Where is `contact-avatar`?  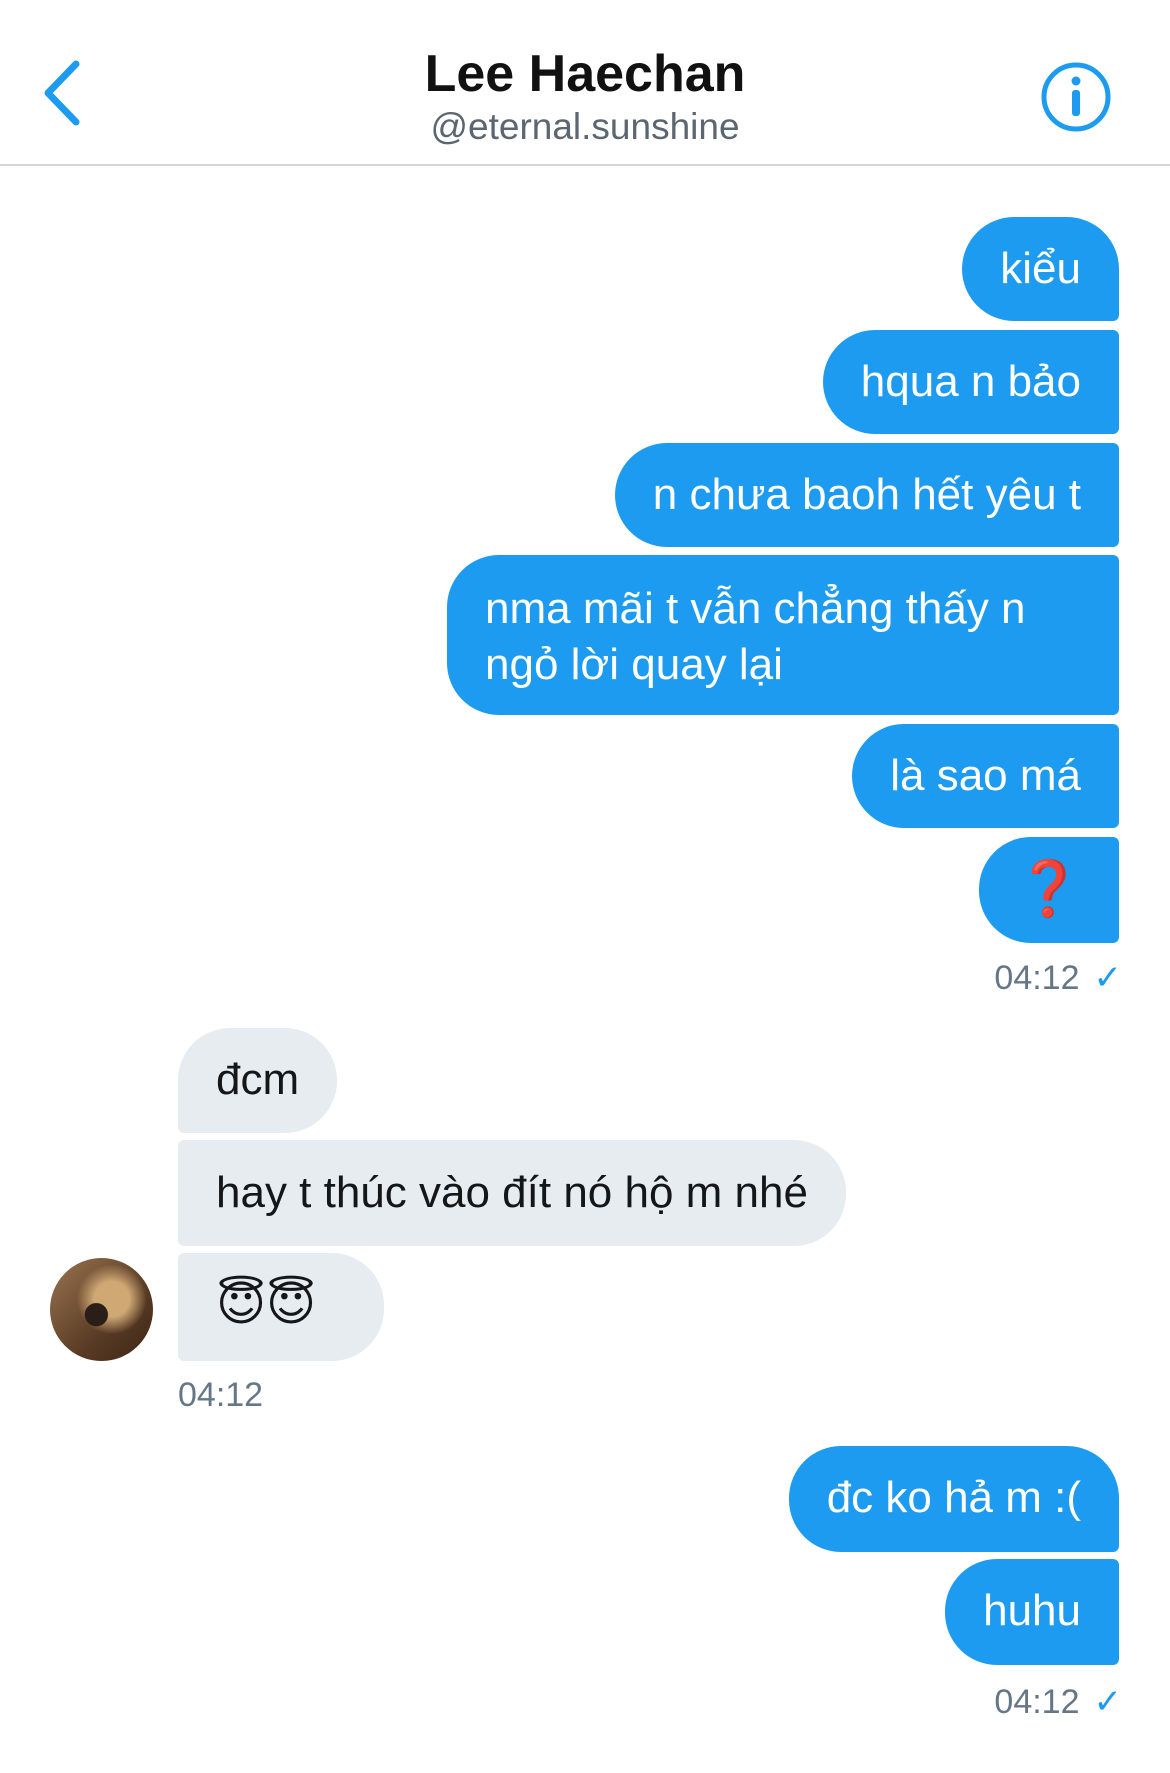 contact-avatar is located at coordinates (101, 1309).